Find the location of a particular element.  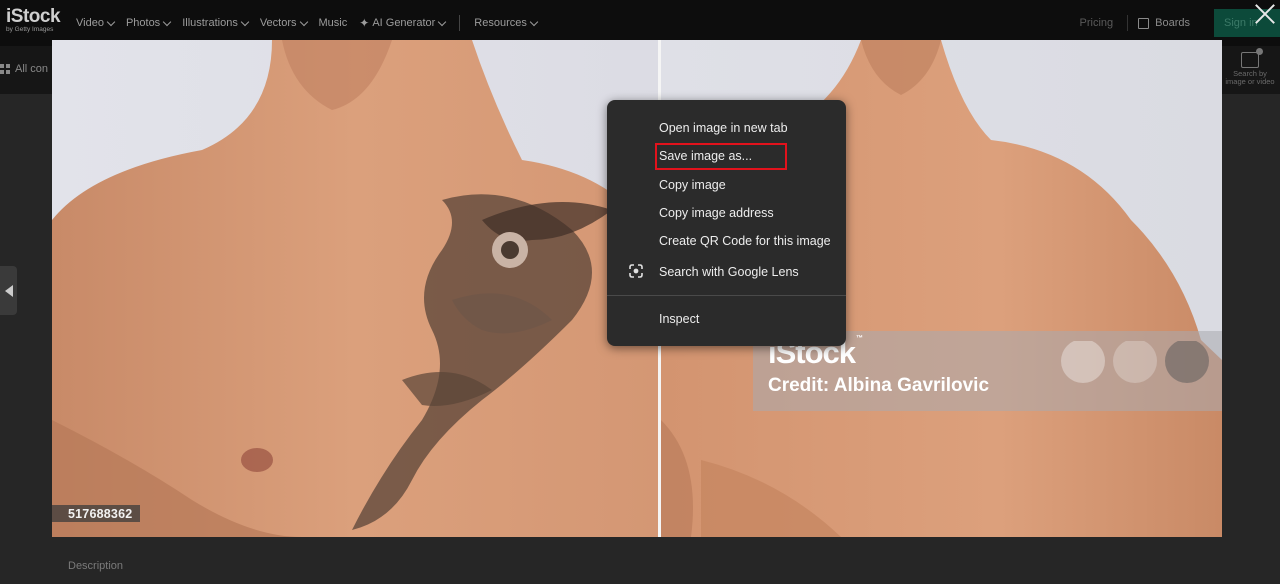

watermark-credit: Credit: Albina Gavrilovic is located at coordinates (879, 385).